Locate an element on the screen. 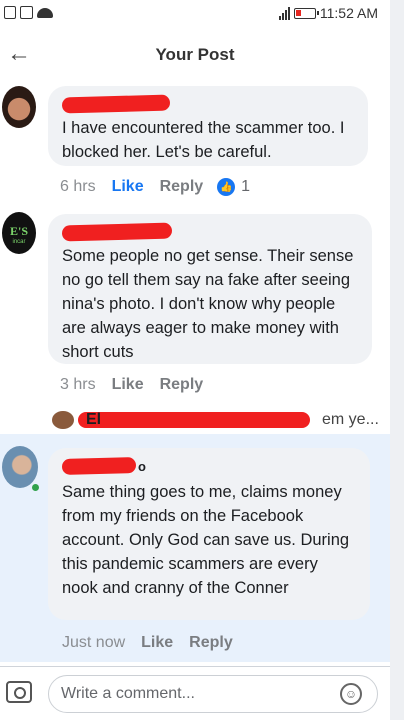 Image resolution: width=404 pixels, height=720 pixels. comment-actions: 3 hrs Like Reply is located at coordinates (131, 385).